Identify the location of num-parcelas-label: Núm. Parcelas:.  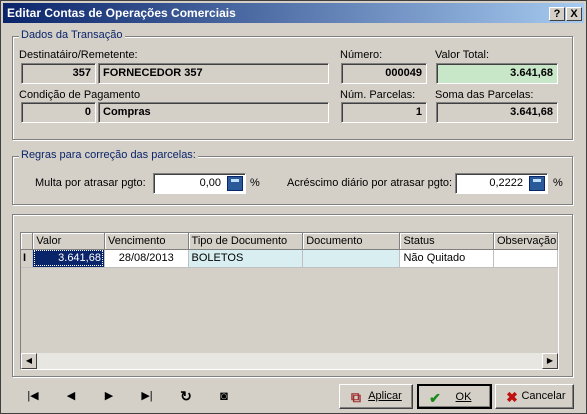
(378, 95).